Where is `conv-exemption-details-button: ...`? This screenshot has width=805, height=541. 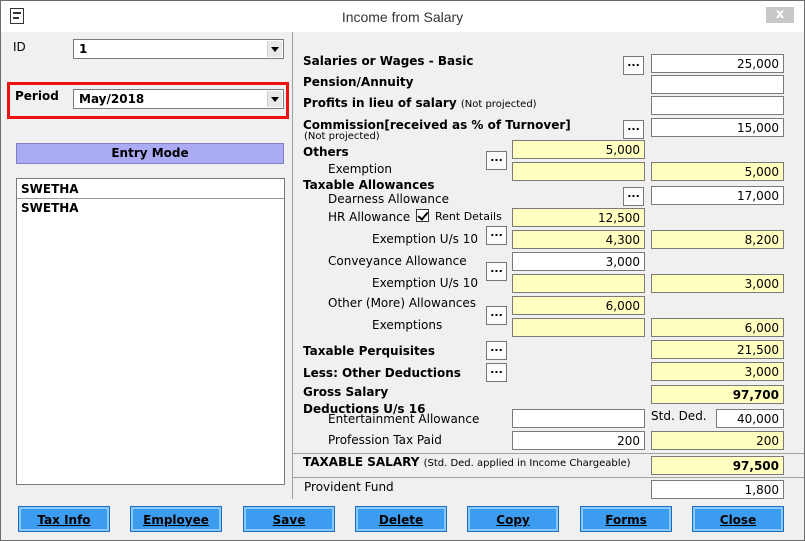 conv-exemption-details-button: ... is located at coordinates (496, 271).